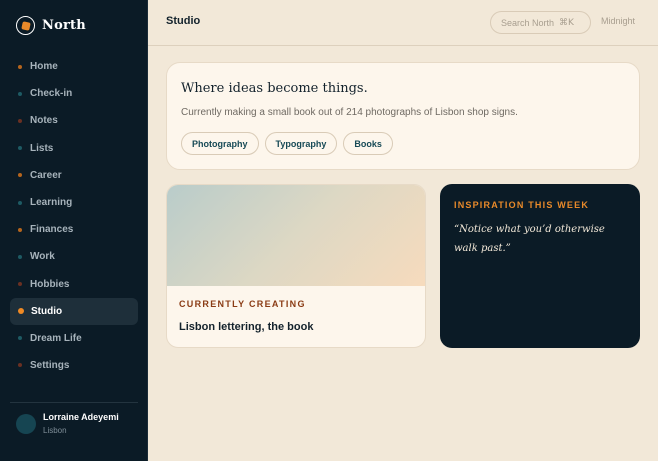  I want to click on chip-photography: Photography, so click(220, 143).